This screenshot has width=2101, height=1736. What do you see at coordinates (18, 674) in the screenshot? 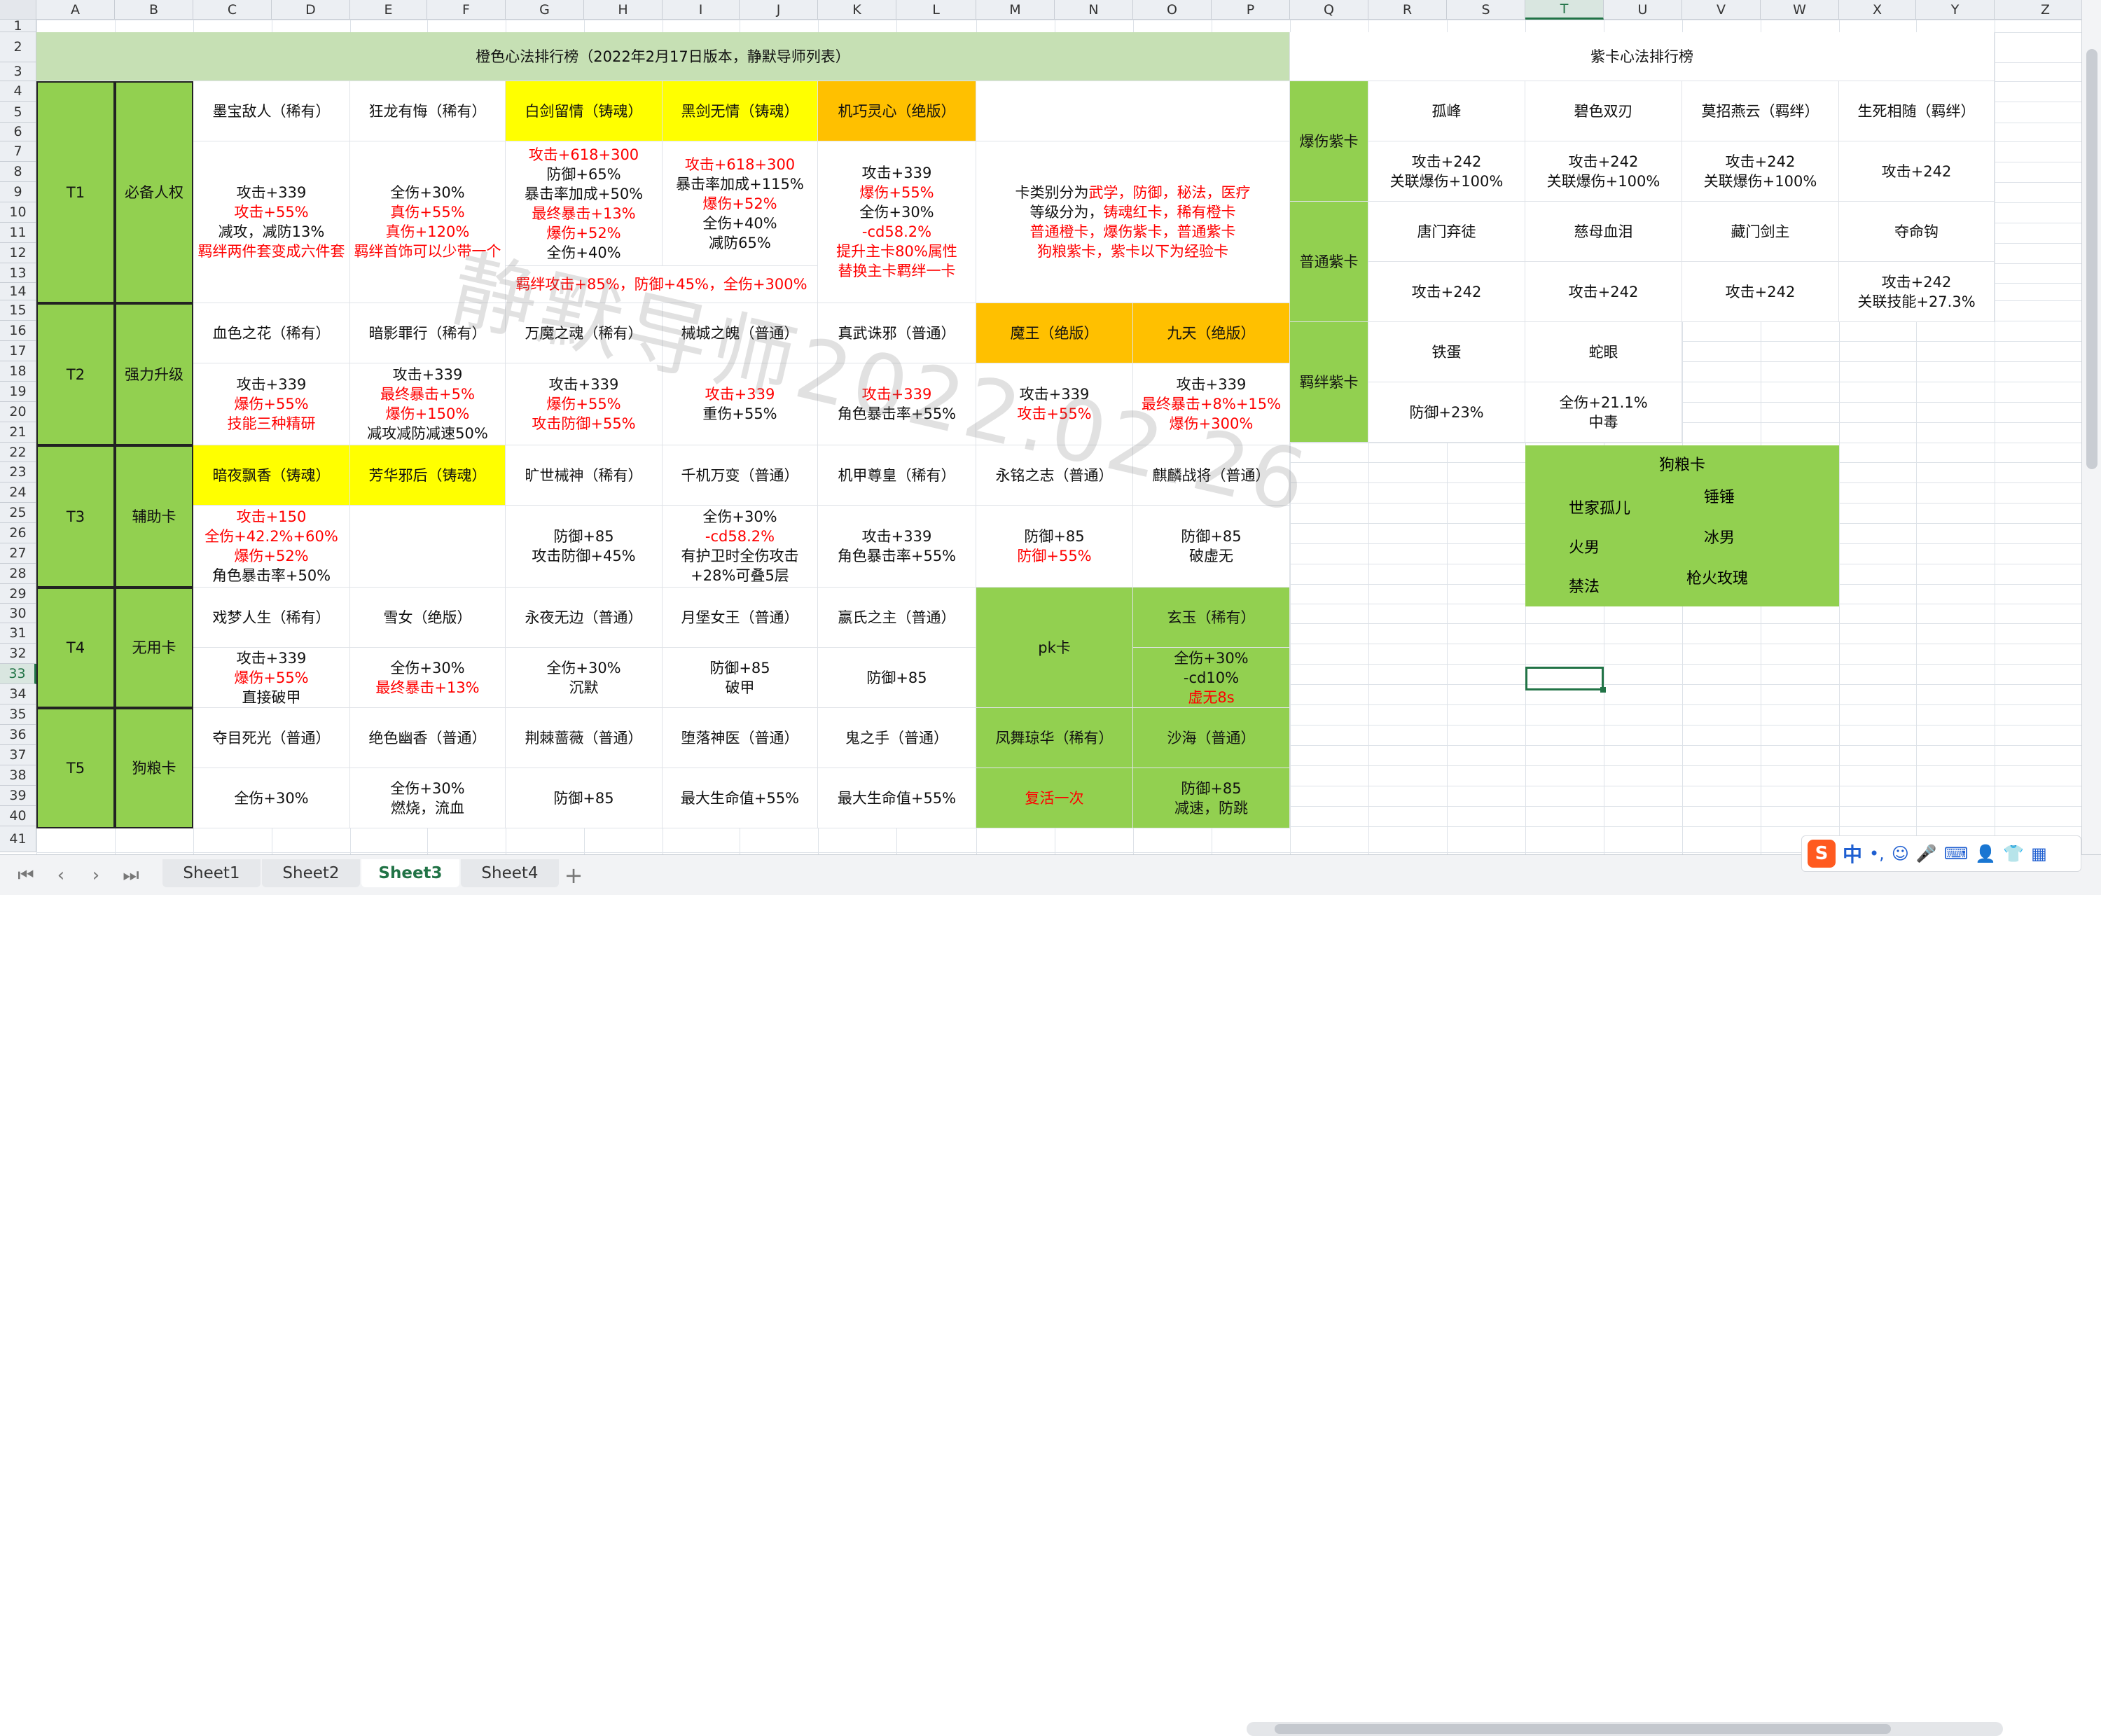
I see `row-header-33: 33` at bounding box center [18, 674].